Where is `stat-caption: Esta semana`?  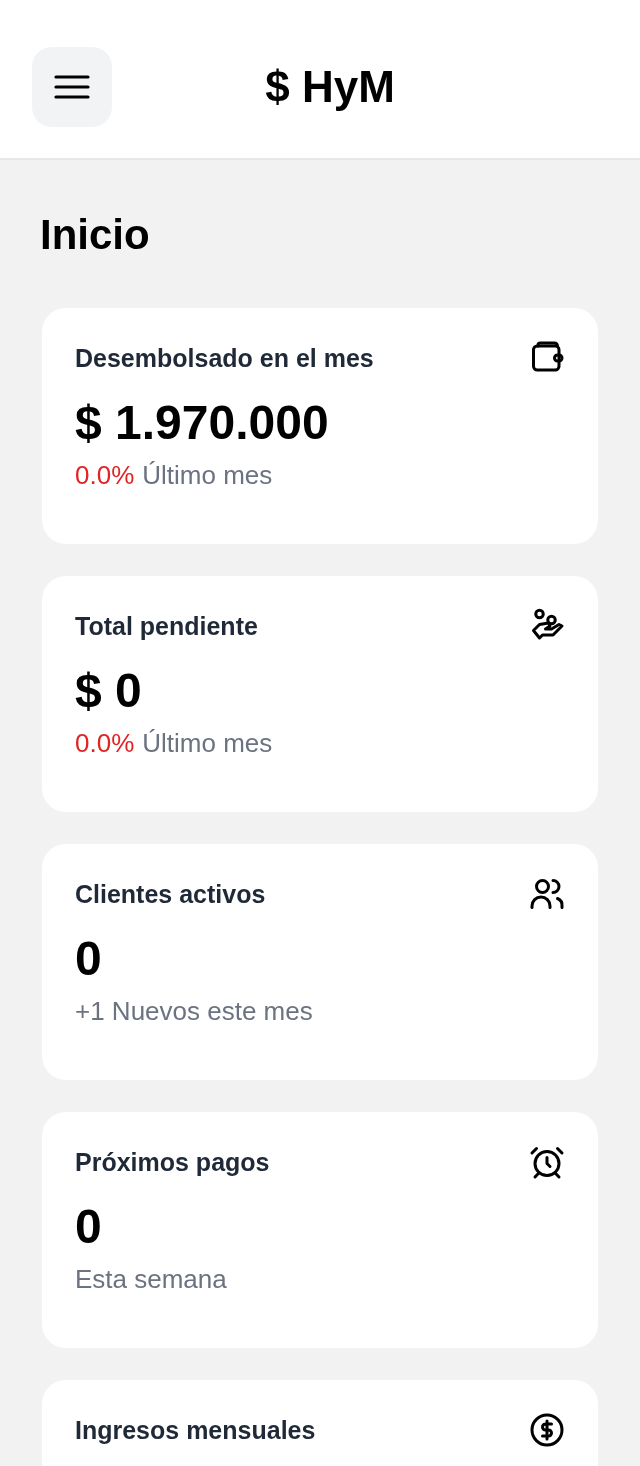 stat-caption: Esta semana is located at coordinates (151, 1279).